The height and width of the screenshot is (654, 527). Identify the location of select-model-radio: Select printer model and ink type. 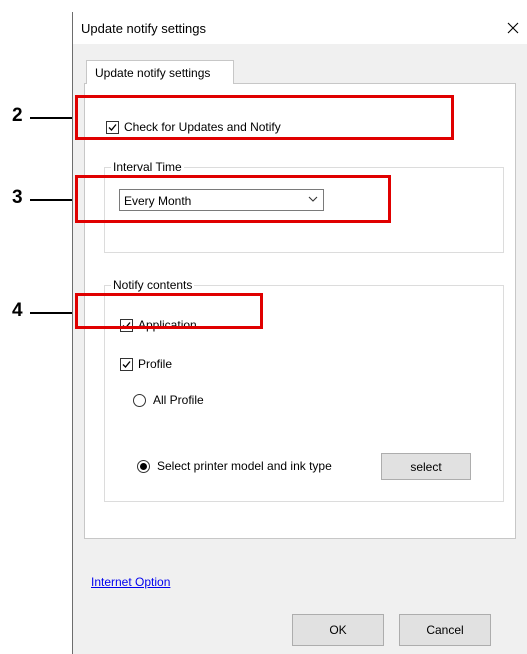
(234, 466).